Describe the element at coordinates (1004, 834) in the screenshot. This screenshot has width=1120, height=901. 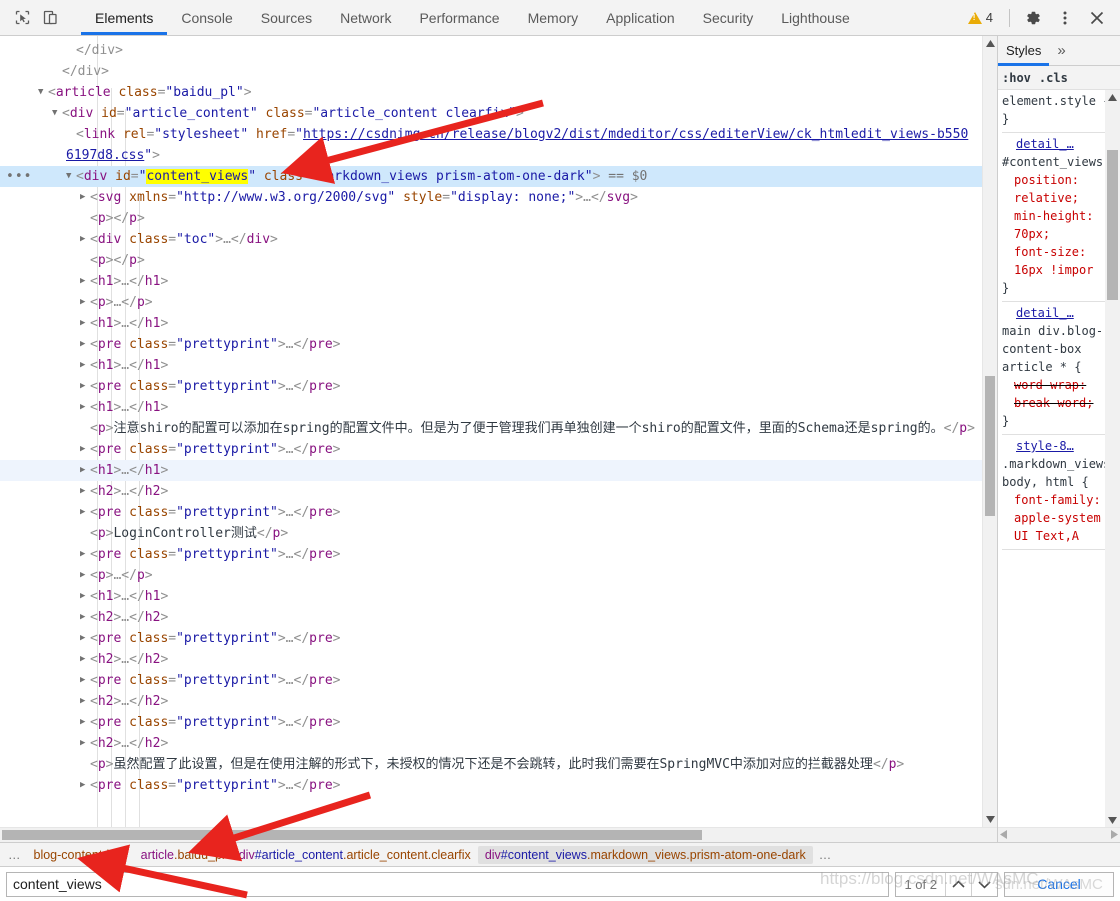
I see `styles-hscroll-left-icon` at that location.